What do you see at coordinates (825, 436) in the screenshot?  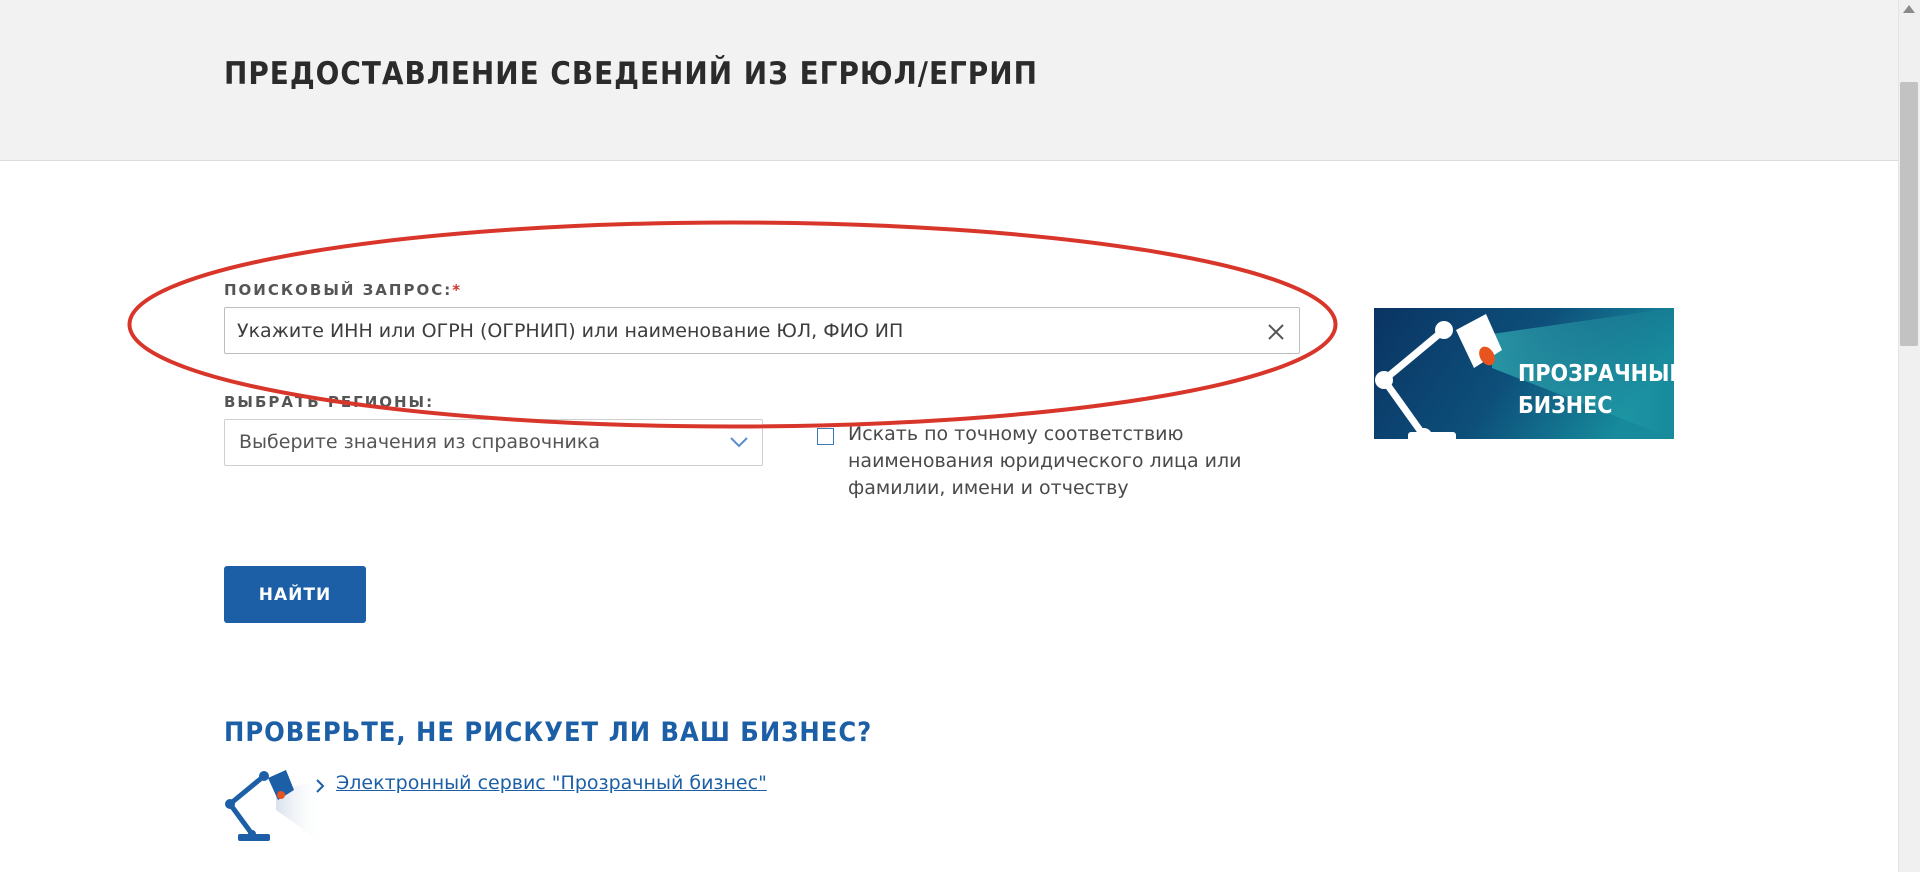 I see `exact-match-checkbox` at bounding box center [825, 436].